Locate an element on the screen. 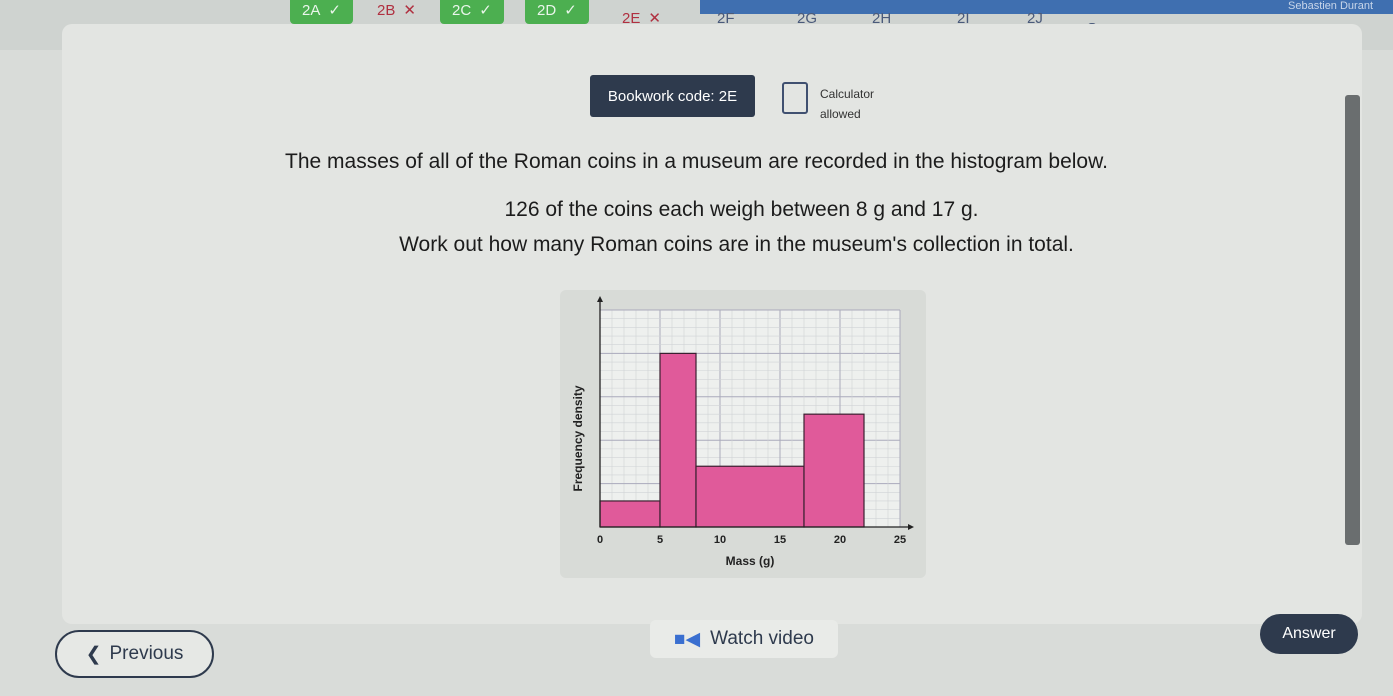  calculator-status: Calculator allowed is located at coordinates (847, 104).